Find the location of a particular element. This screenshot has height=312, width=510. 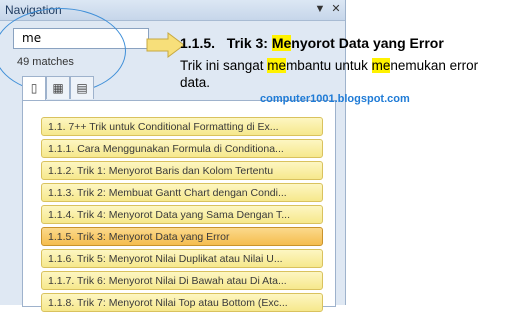

paragraph-text: Trik ini sangat is located at coordinates (224, 65).